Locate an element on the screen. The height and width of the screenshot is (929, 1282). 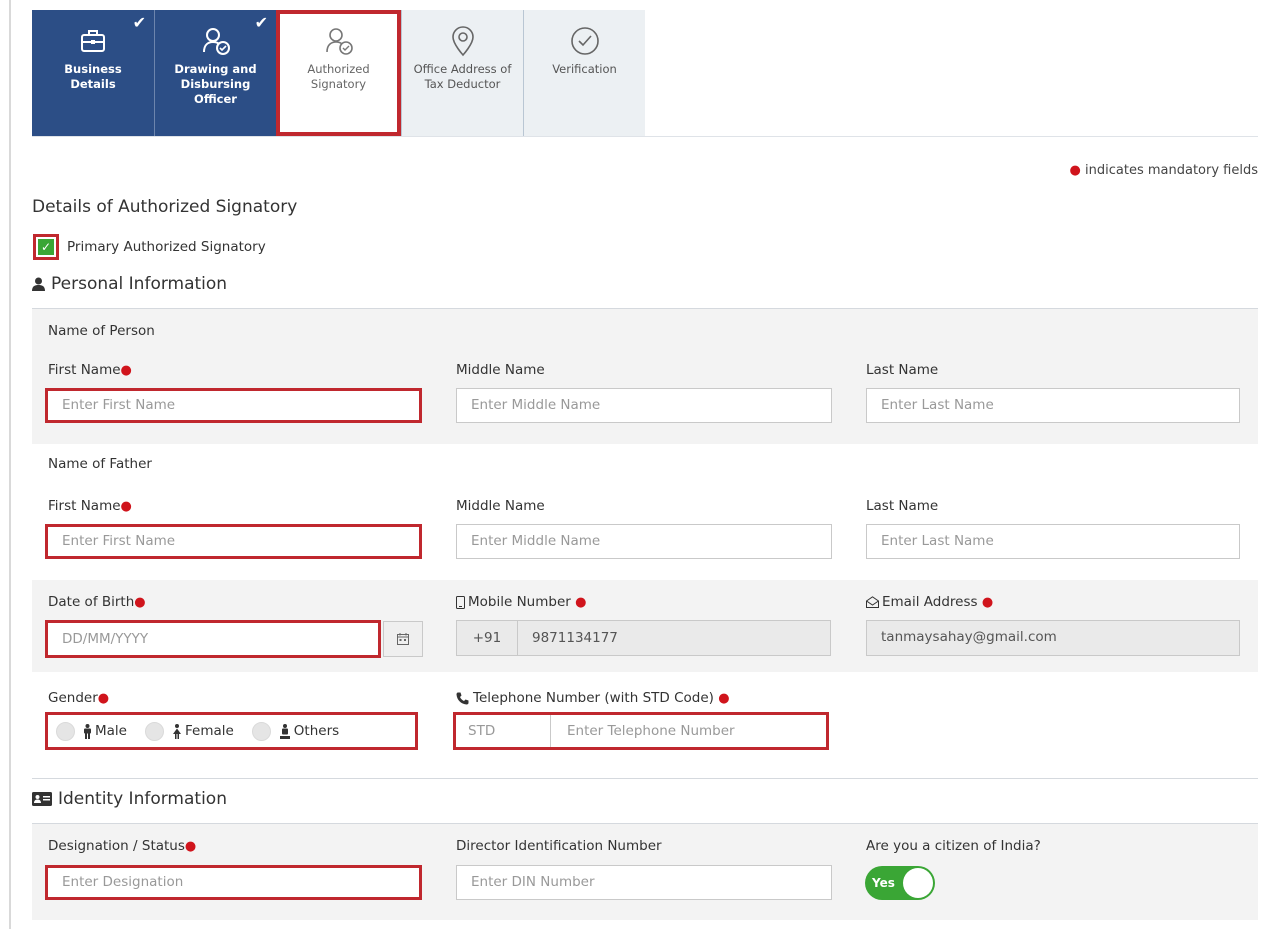
calendar-button is located at coordinates (403, 639).